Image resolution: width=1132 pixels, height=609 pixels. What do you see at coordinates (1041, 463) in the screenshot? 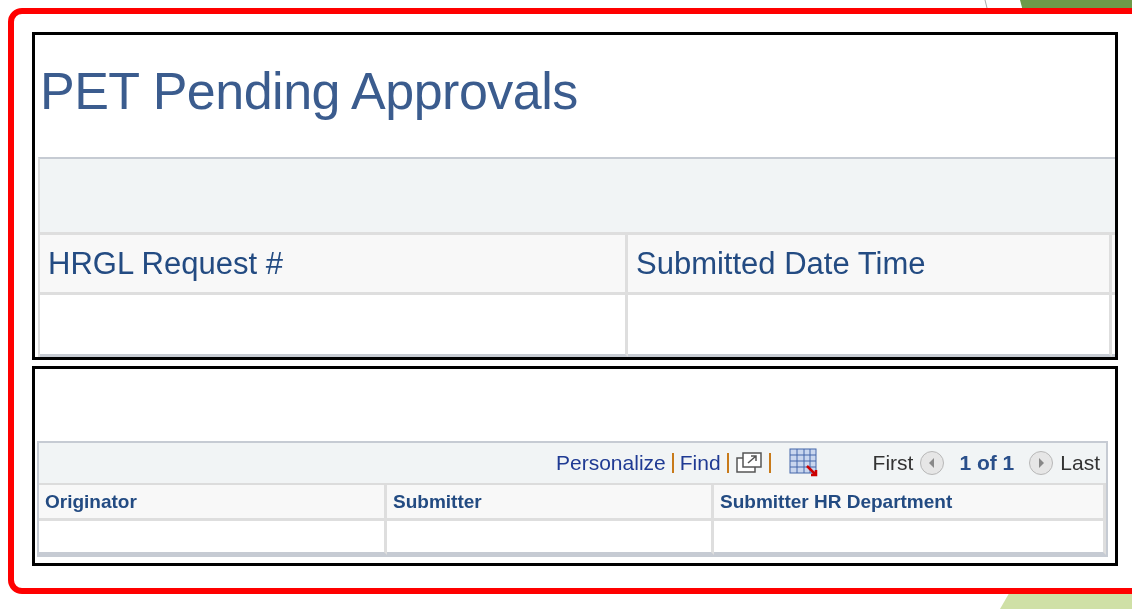
I see `next-button` at bounding box center [1041, 463].